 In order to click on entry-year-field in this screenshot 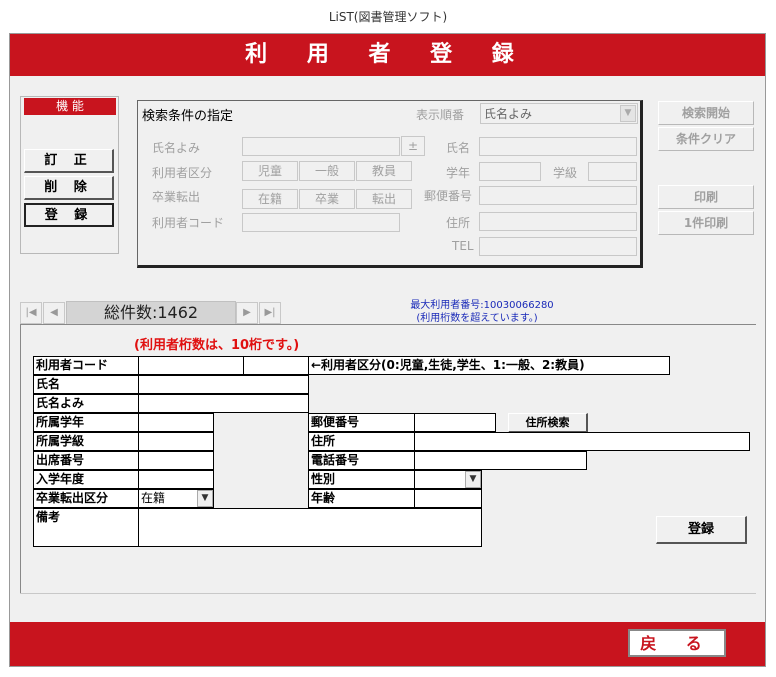, I will do `click(176, 479)`.